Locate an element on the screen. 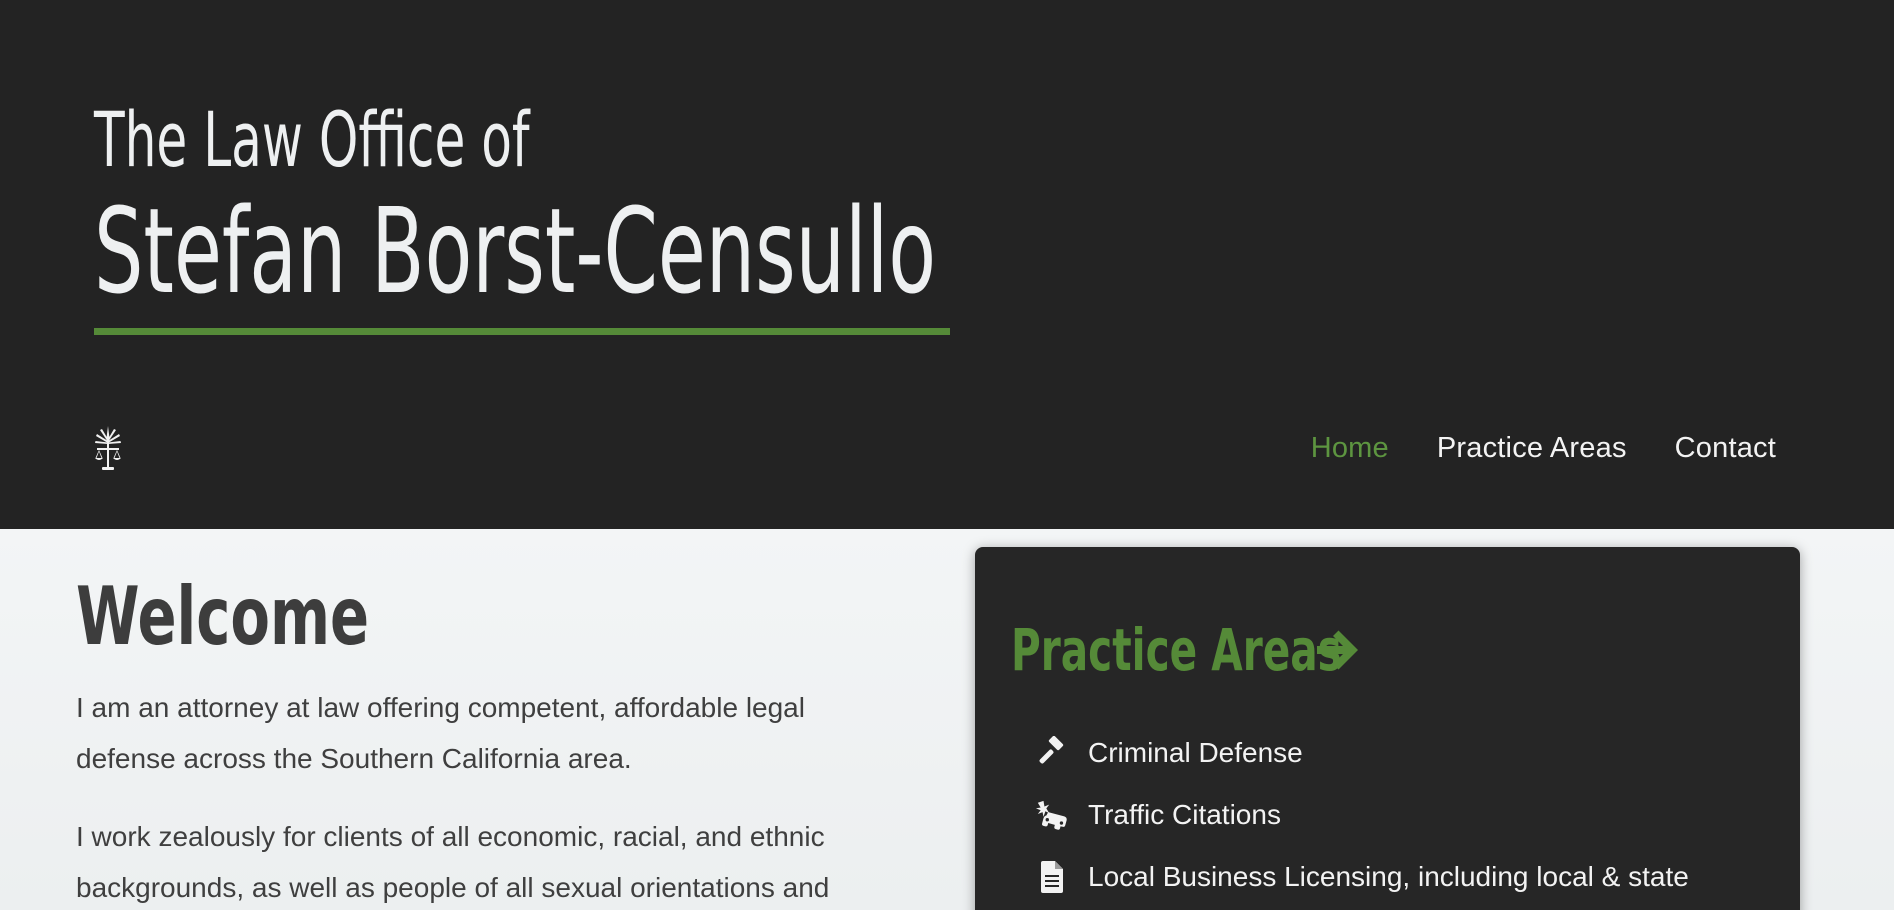 This screenshot has width=1894, height=910. welcome-heading: Welcome is located at coordinates (223, 616).